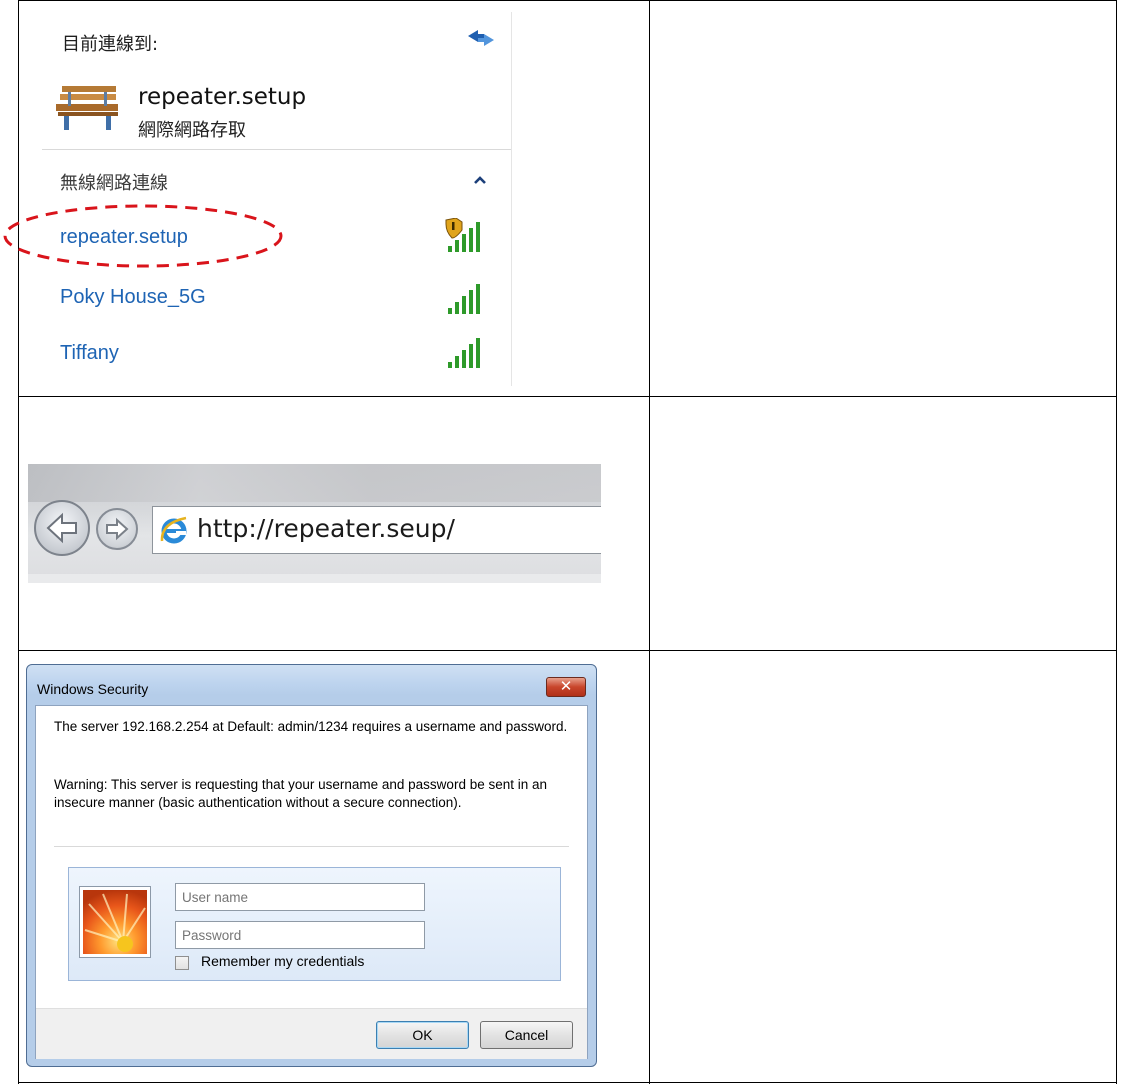 This screenshot has width=1121, height=1084. I want to click on address-bar: http://repeater.seup/, so click(376, 530).